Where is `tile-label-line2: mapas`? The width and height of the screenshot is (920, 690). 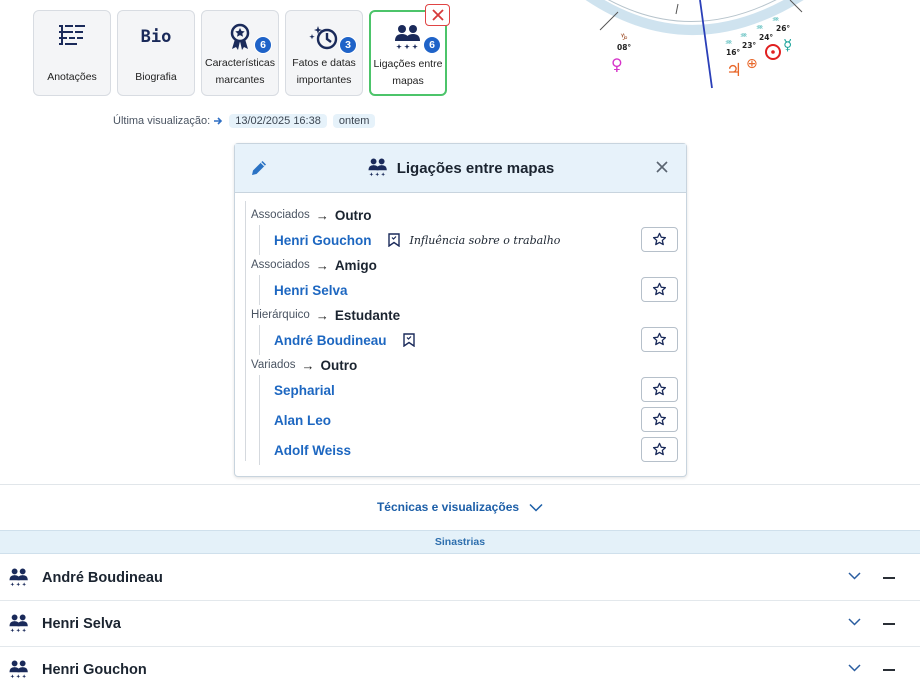 tile-label-line2: mapas is located at coordinates (408, 81).